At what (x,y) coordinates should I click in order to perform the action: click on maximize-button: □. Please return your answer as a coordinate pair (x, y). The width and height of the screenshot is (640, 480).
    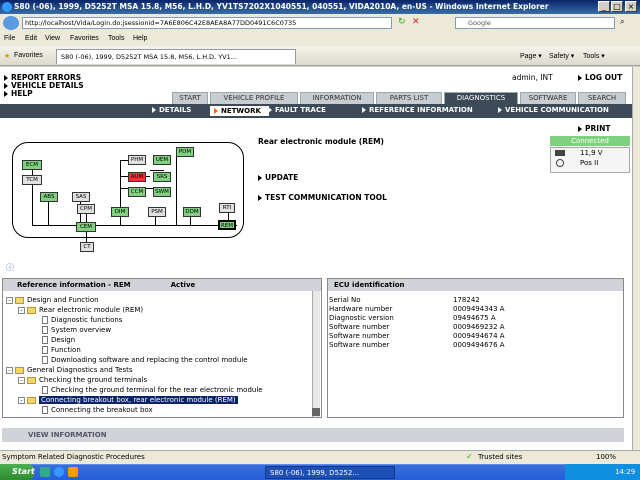
    Looking at the image, I should click on (617, 6).